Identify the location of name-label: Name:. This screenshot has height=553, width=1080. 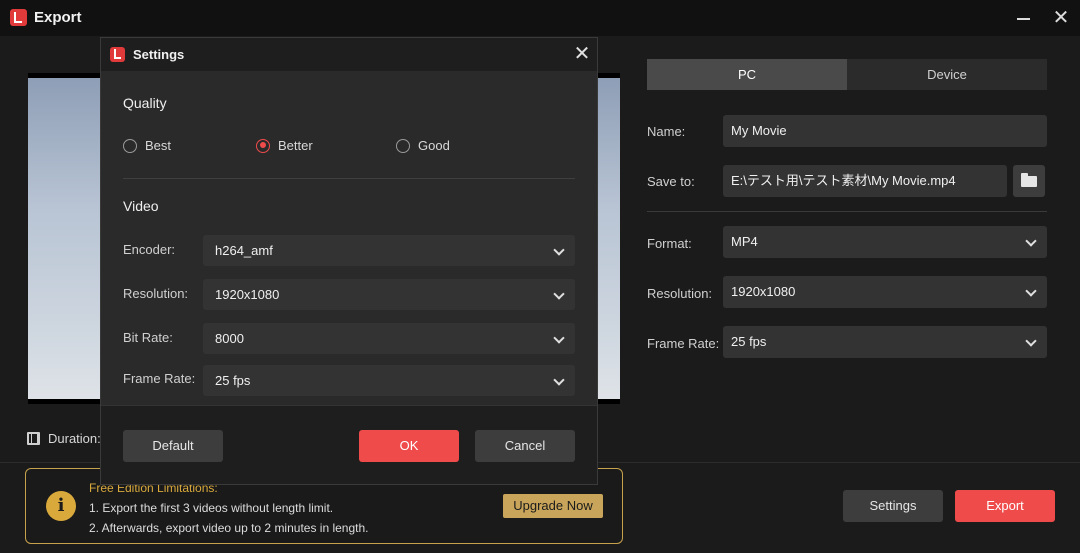
(666, 131).